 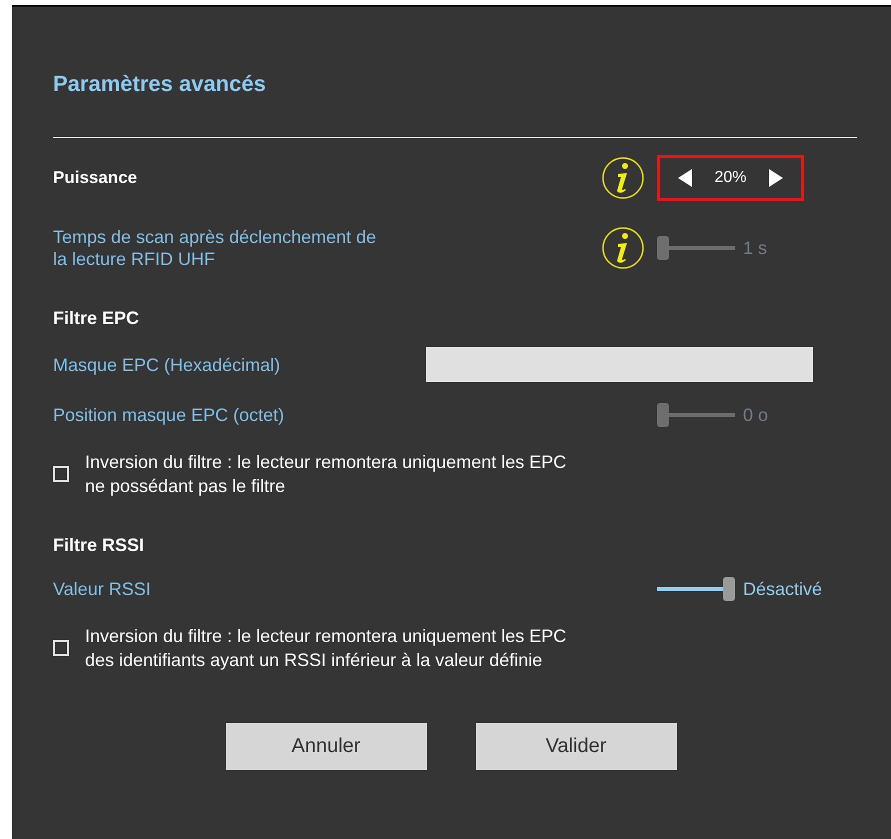 What do you see at coordinates (96, 318) in the screenshot?
I see `section-heading: Filtre EPC` at bounding box center [96, 318].